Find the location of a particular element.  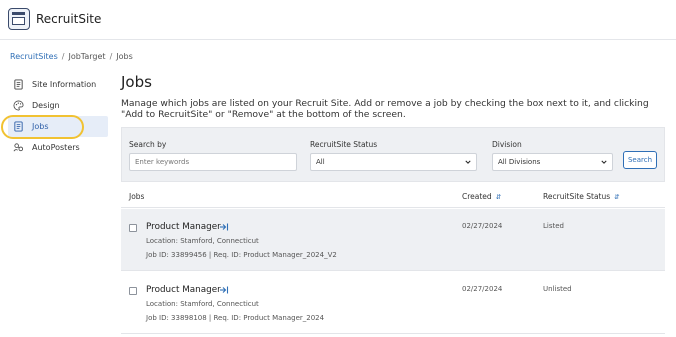

breadcrumb-recruitsites: RecruitSites is located at coordinates (34, 56).